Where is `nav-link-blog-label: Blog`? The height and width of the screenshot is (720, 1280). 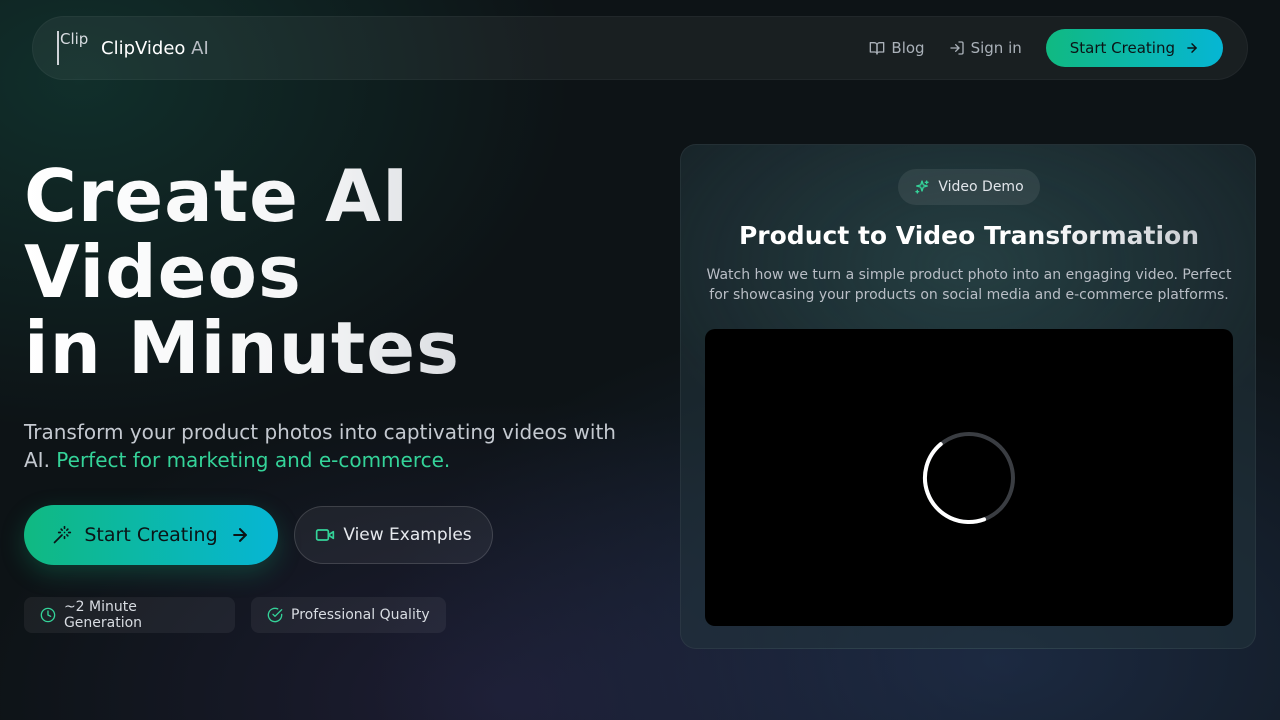
nav-link-blog-label: Blog is located at coordinates (908, 48).